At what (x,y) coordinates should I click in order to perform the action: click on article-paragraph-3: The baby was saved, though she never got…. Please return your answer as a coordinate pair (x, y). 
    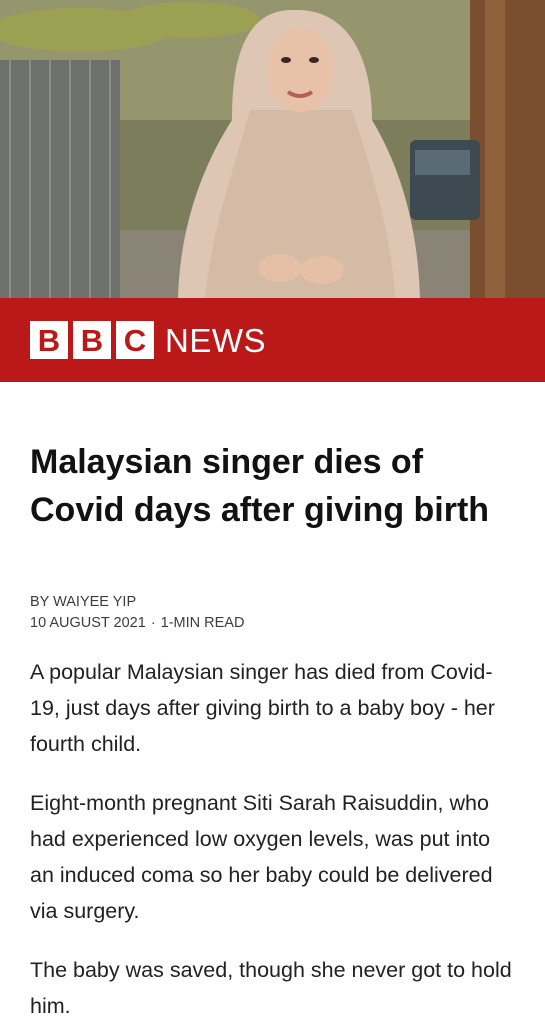
    Looking at the image, I should click on (271, 988).